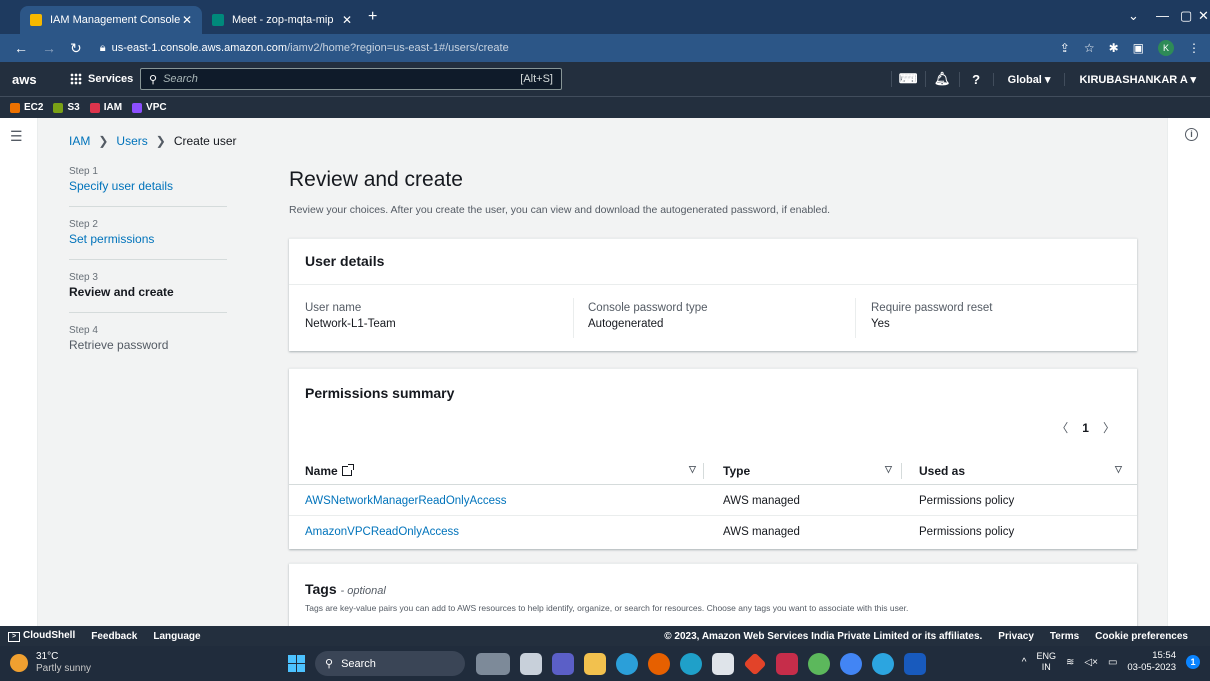  Describe the element at coordinates (975, 79) in the screenshot. I see `help-icon: ?` at that location.